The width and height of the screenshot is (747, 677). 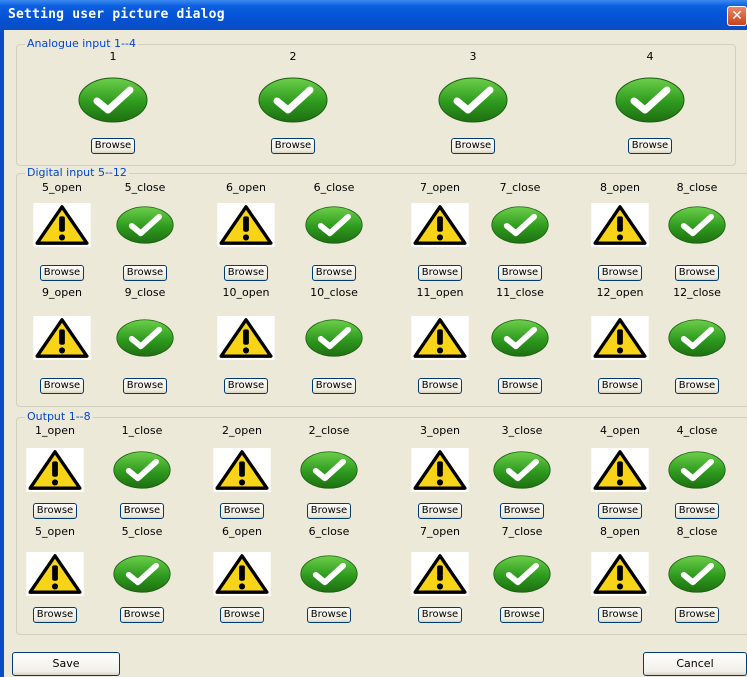 I want to click on slot-label: 1, so click(x=113, y=56).